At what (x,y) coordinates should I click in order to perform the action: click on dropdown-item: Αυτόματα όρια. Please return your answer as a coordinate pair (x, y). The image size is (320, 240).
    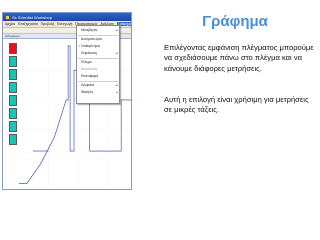
    Looking at the image, I should click on (98, 39).